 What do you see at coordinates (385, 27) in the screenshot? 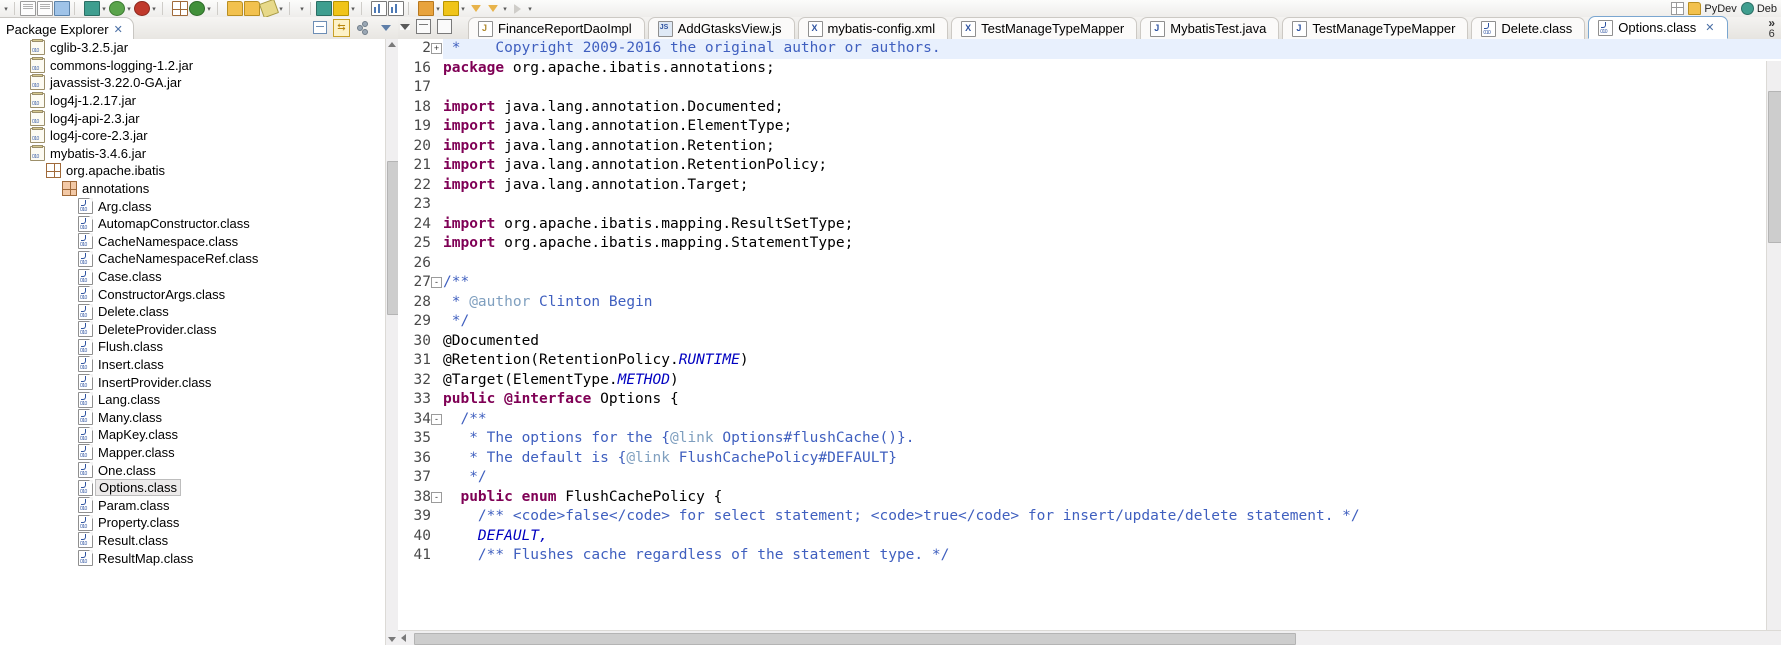
I see `view-menu-button` at bounding box center [385, 27].